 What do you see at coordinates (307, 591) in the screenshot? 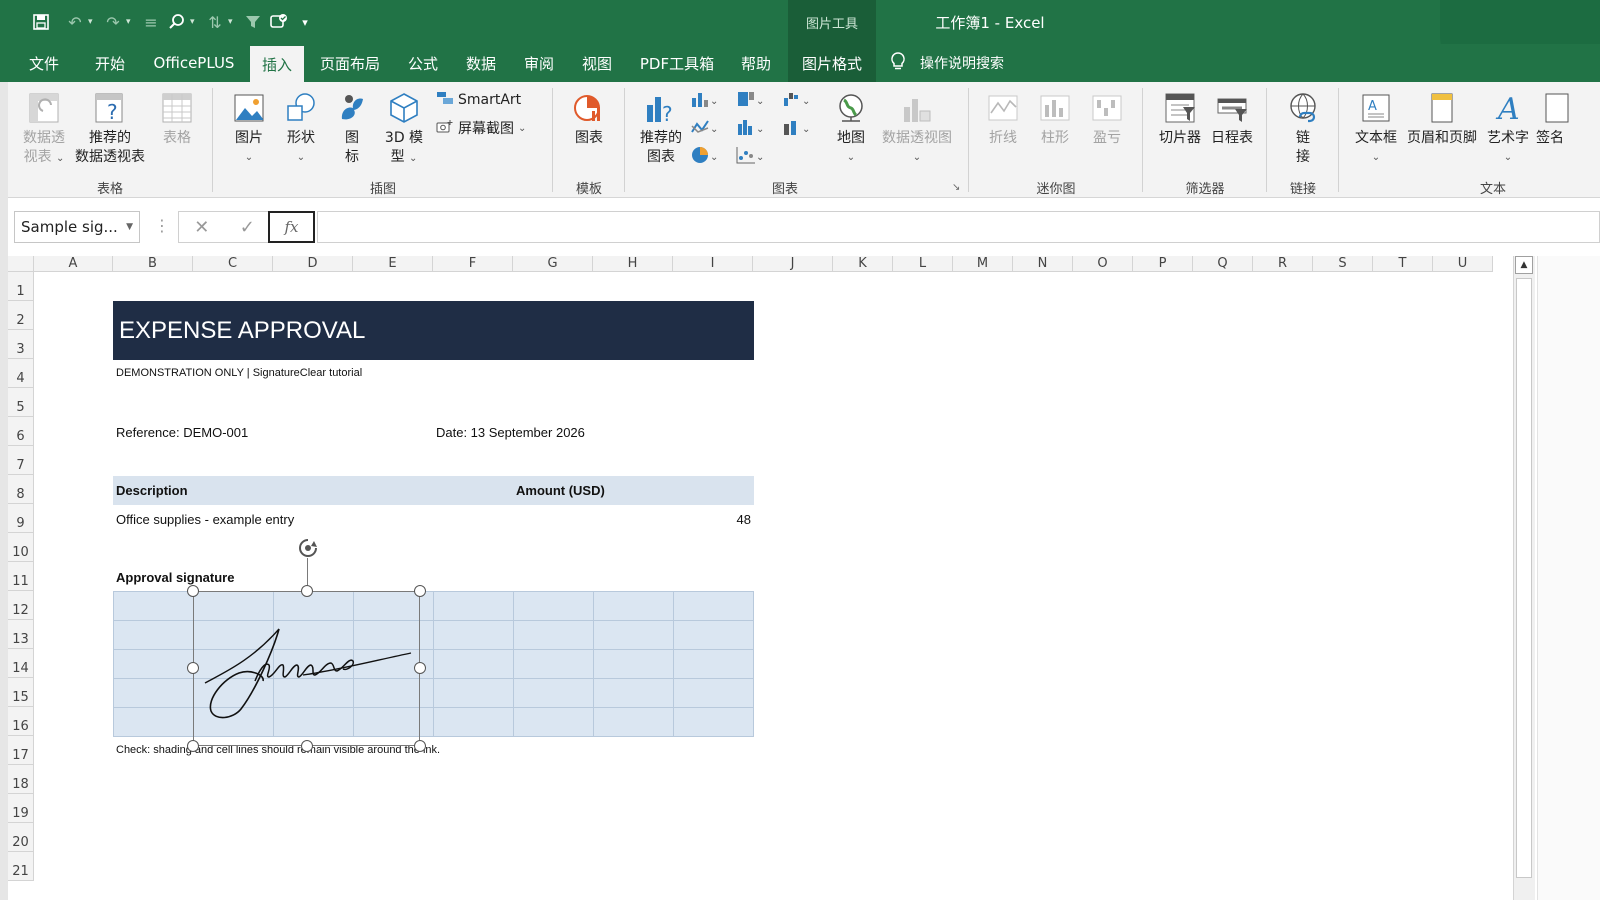
I see `resize-handle-top` at bounding box center [307, 591].